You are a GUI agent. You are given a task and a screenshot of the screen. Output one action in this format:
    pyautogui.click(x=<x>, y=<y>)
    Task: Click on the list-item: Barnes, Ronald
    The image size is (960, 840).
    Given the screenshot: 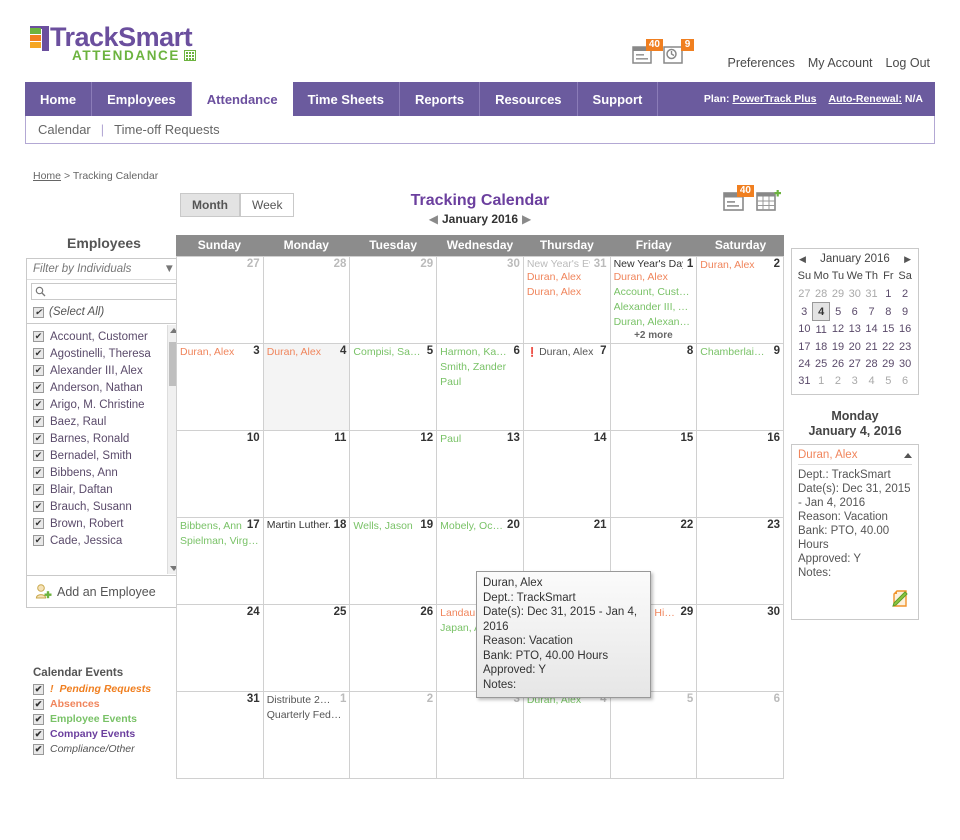 What is the action you would take?
    pyautogui.click(x=104, y=438)
    